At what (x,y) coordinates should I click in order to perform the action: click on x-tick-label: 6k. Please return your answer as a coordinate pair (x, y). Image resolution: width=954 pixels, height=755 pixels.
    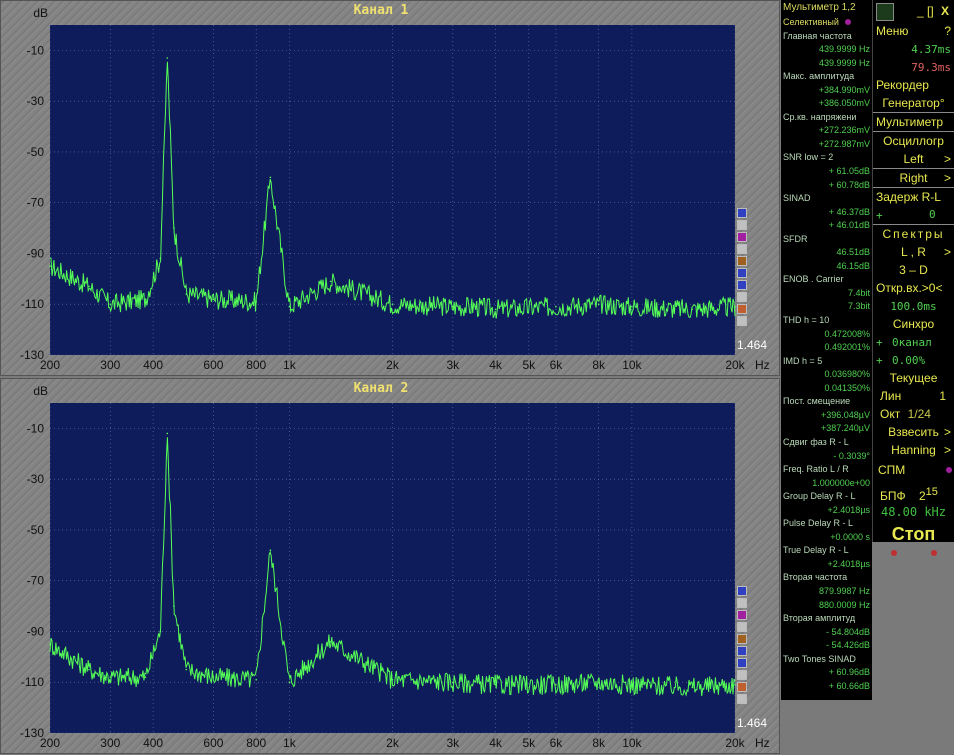
    Looking at the image, I should click on (557, 365).